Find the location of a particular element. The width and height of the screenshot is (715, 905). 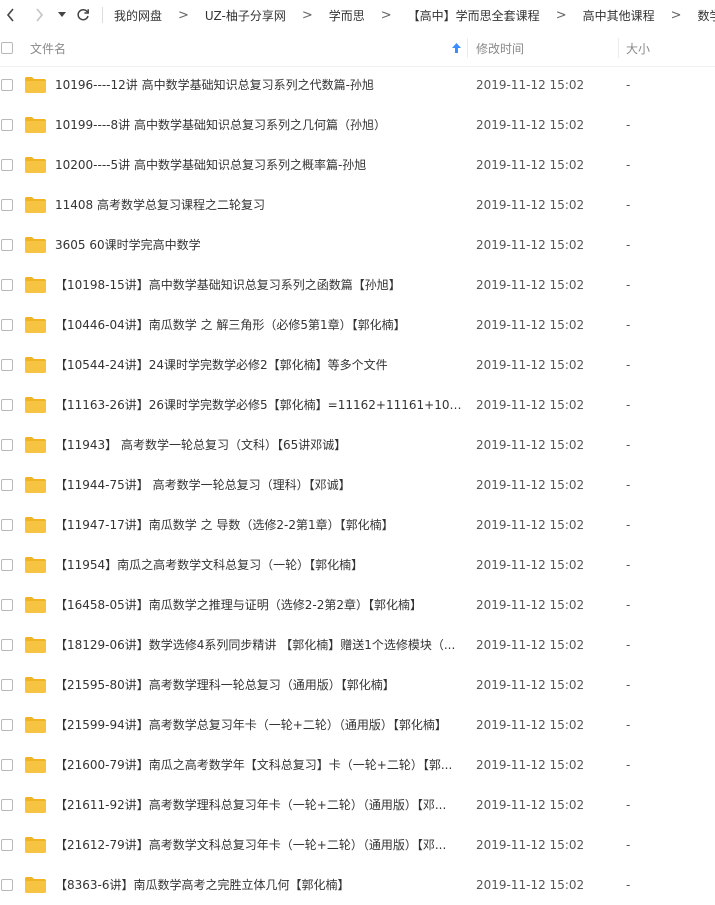

column-header-date: 修改时间 is located at coordinates (500, 48).